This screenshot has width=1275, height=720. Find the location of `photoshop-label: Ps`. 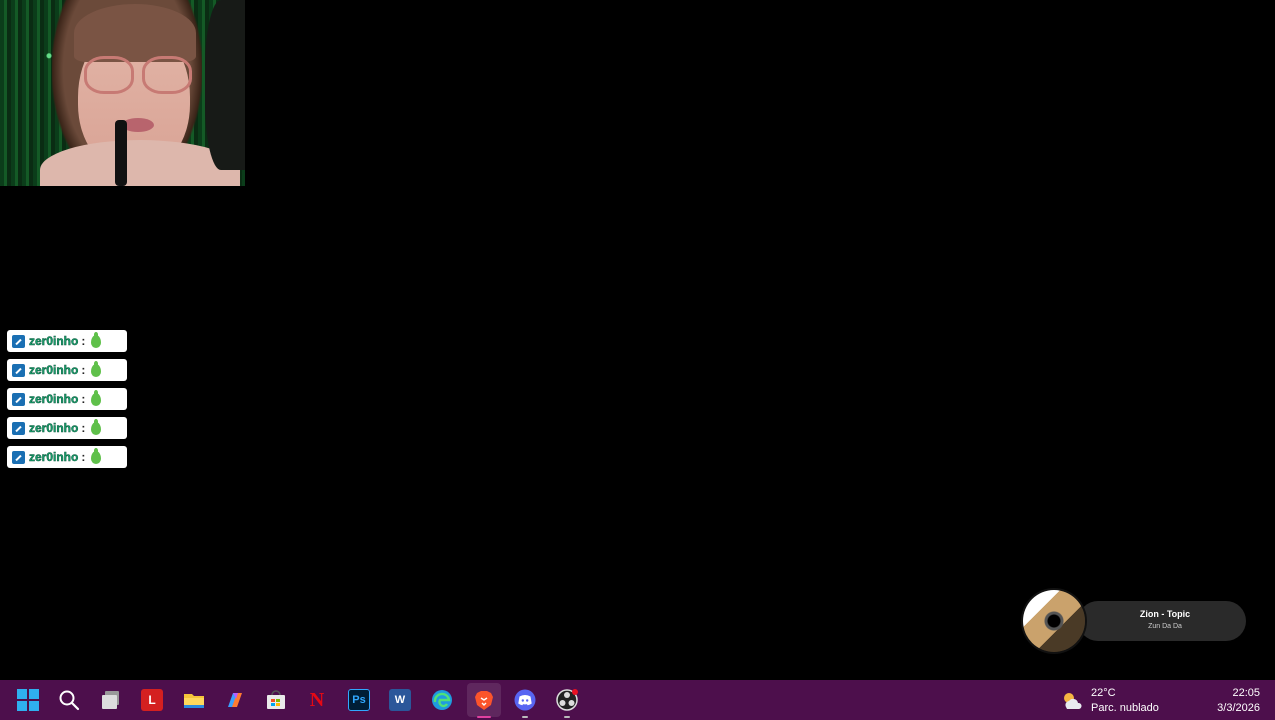

photoshop-label: Ps is located at coordinates (359, 700).